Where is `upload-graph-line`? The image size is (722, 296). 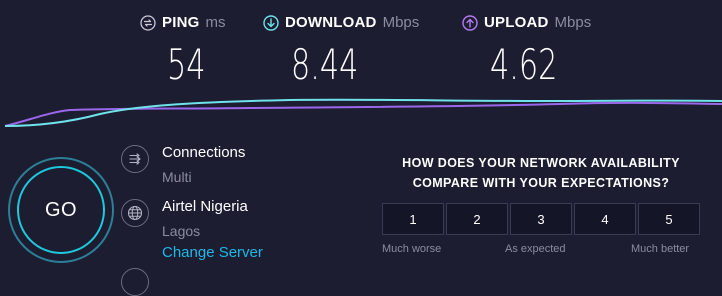
upload-graph-line is located at coordinates (363, 114).